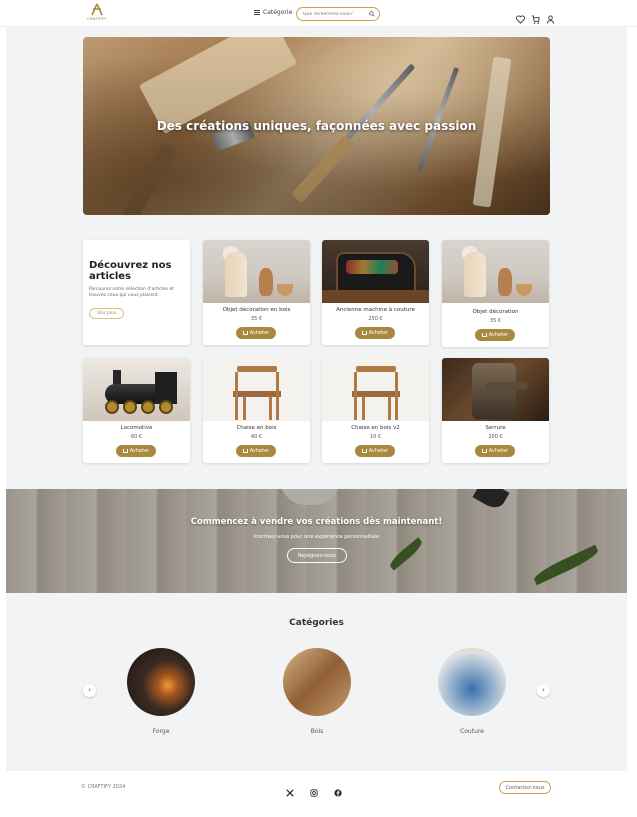 This screenshot has width=637, height=817. Describe the element at coordinates (495, 428) in the screenshot. I see `product-name: Serrure` at that location.